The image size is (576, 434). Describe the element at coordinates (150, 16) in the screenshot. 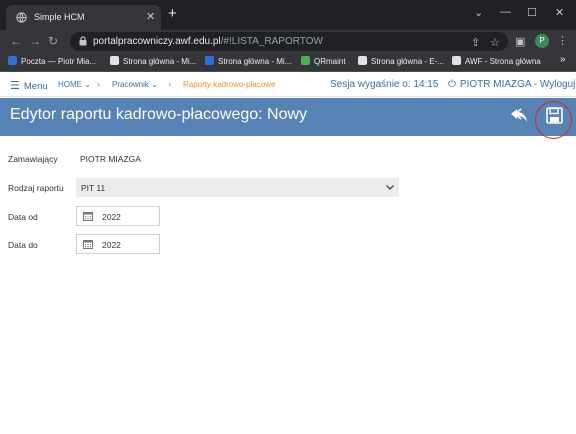

I see `tab-close-icon: ✕` at that location.